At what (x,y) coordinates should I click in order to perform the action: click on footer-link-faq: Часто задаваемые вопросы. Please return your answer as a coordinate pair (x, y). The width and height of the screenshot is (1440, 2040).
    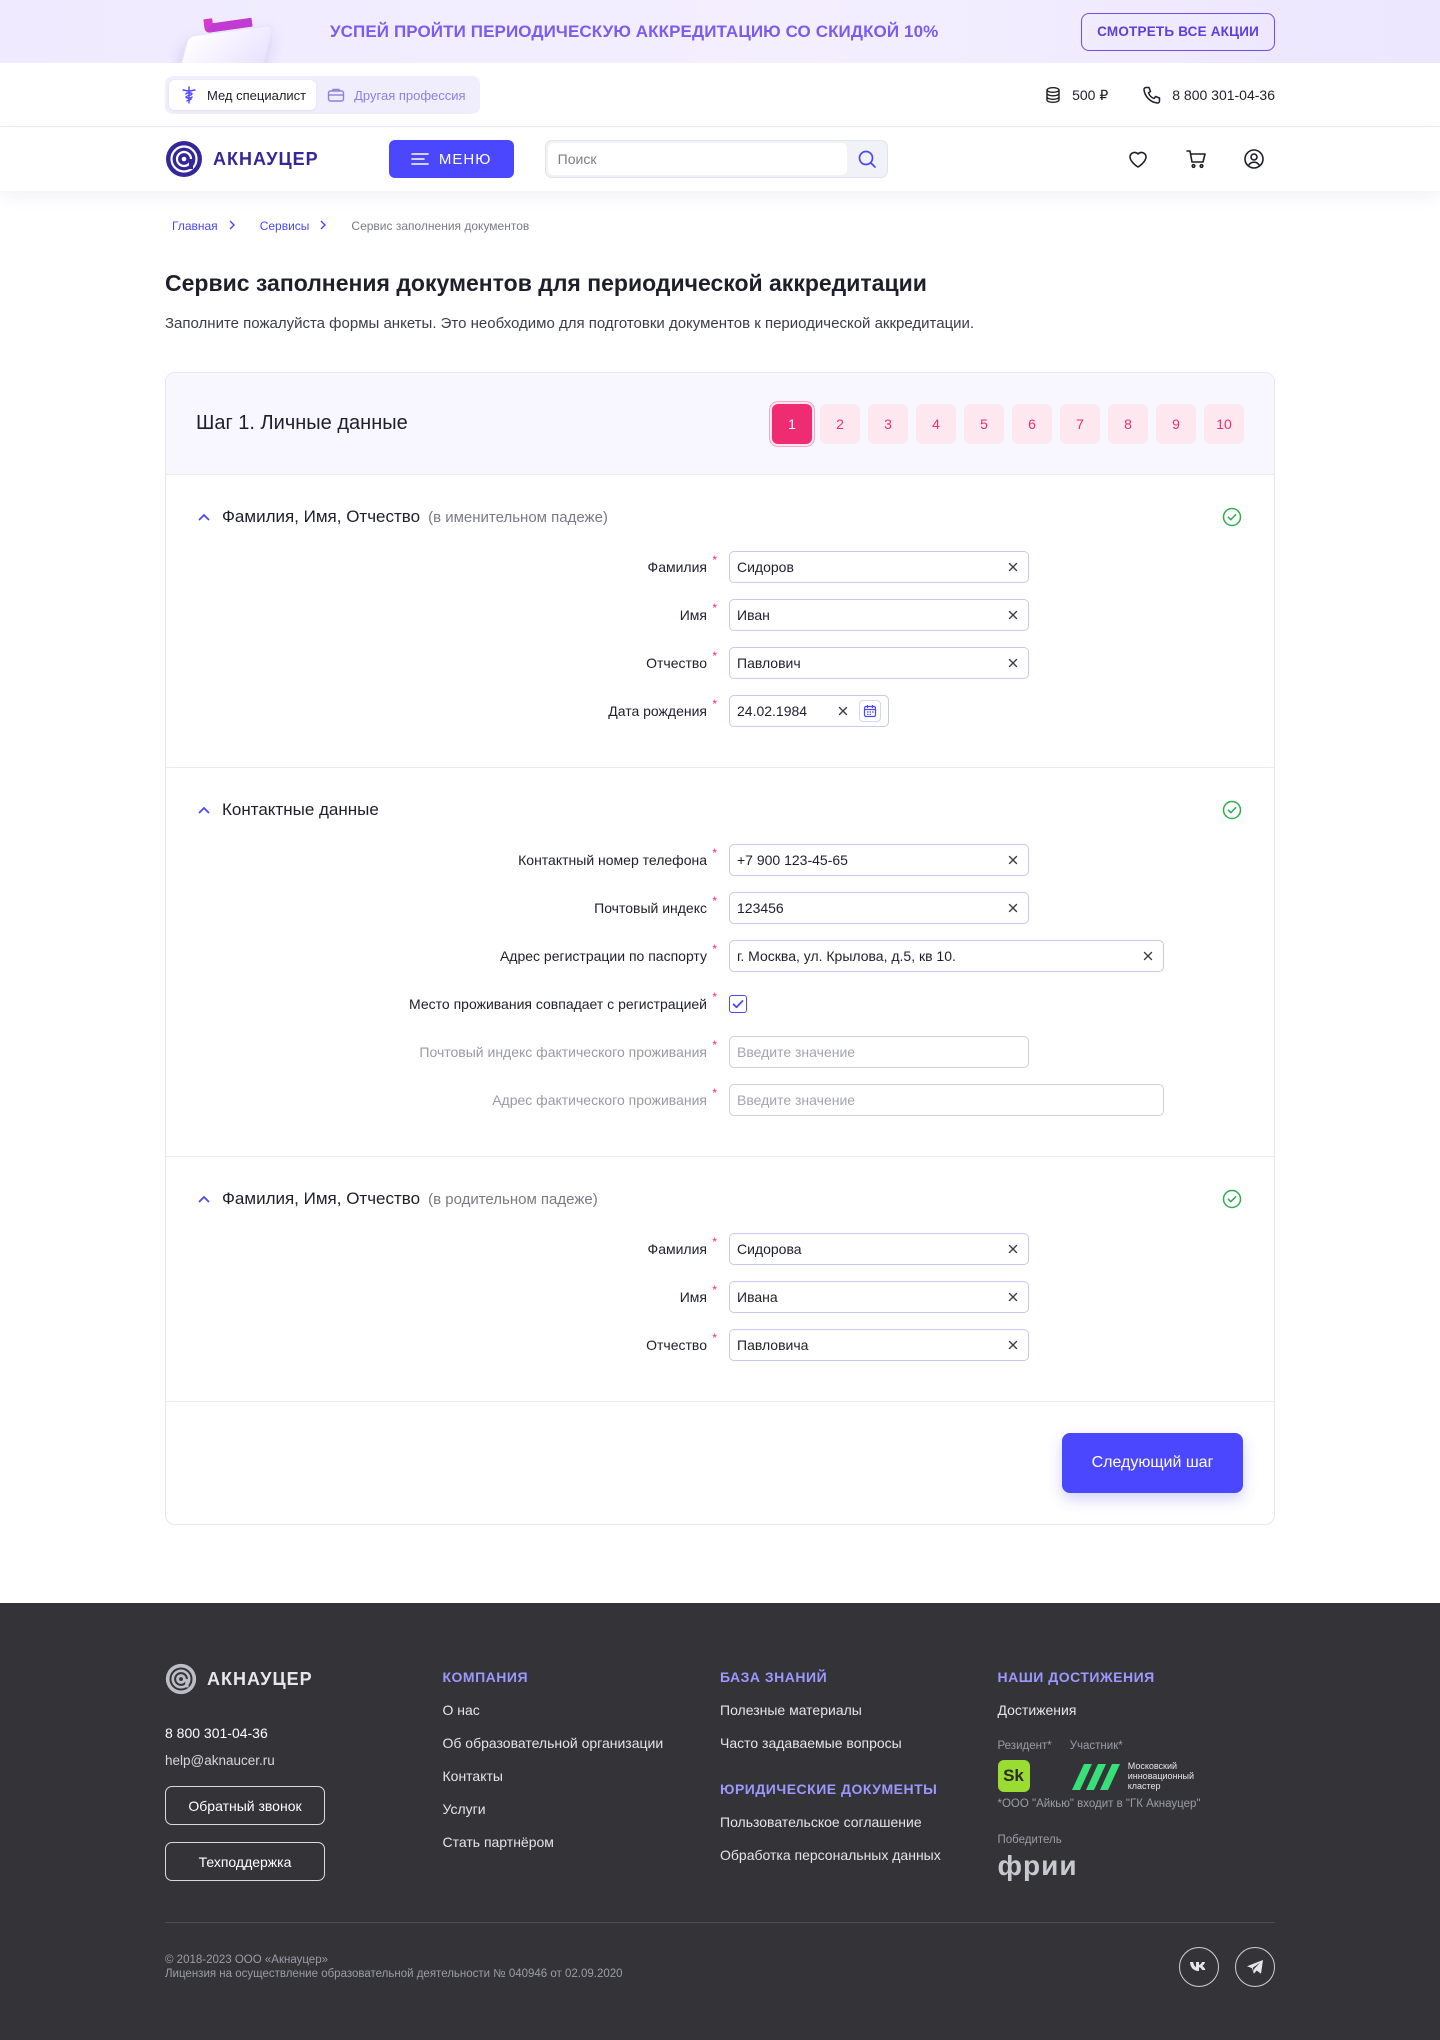
    Looking at the image, I should click on (859, 1743).